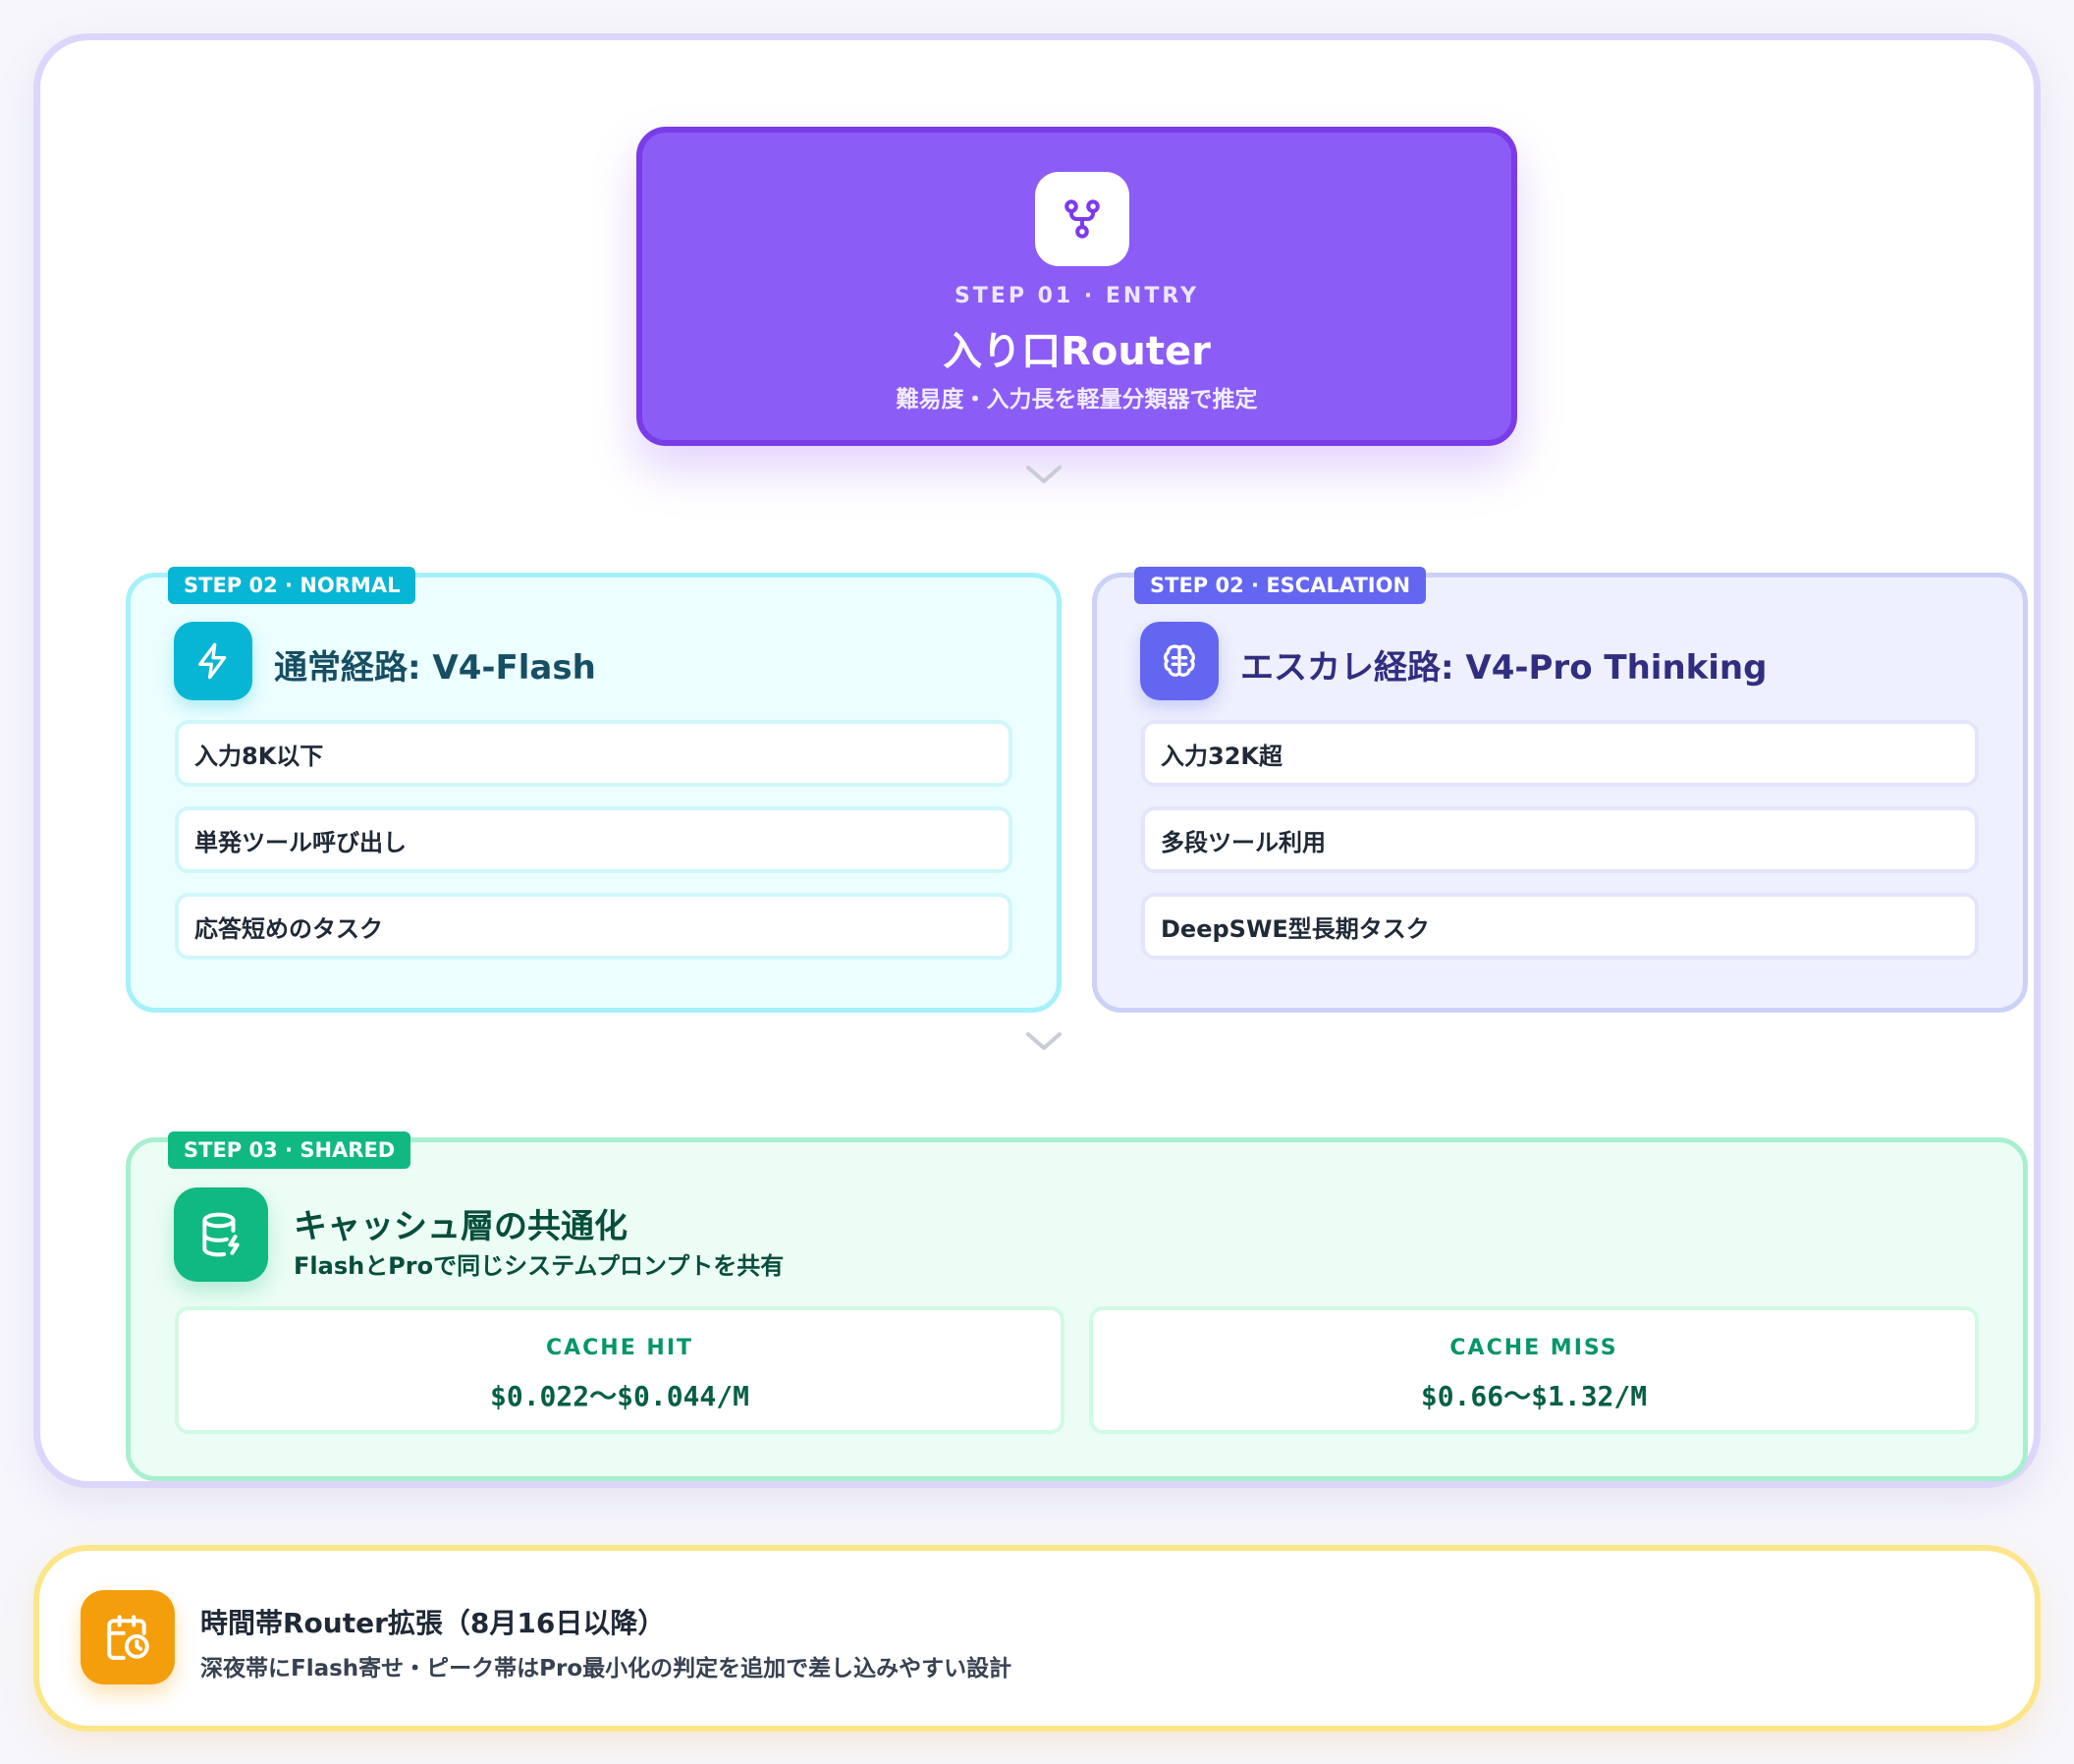 The height and width of the screenshot is (1764, 2074). What do you see at coordinates (461, 1227) in the screenshot?
I see `shared-title: キャッシュ層の共通化` at bounding box center [461, 1227].